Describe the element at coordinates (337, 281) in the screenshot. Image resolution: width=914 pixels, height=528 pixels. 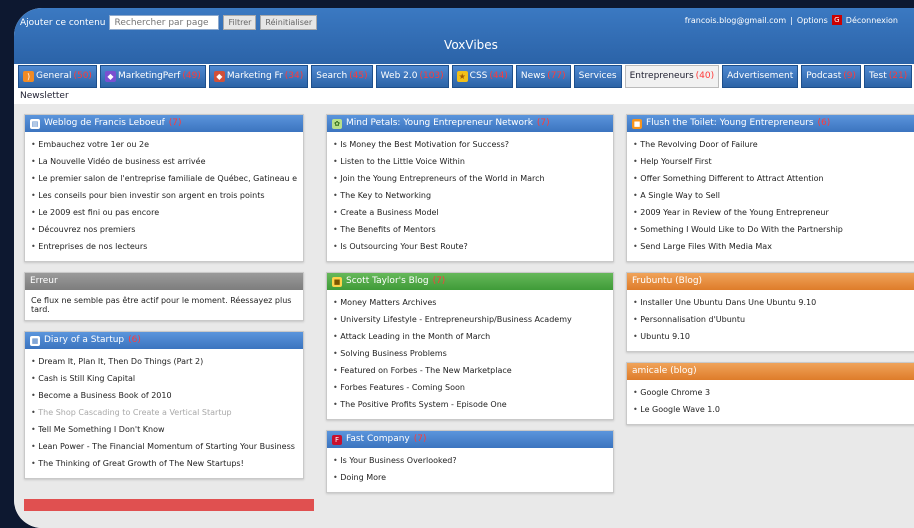
I see `blog-icon: ■` at that location.